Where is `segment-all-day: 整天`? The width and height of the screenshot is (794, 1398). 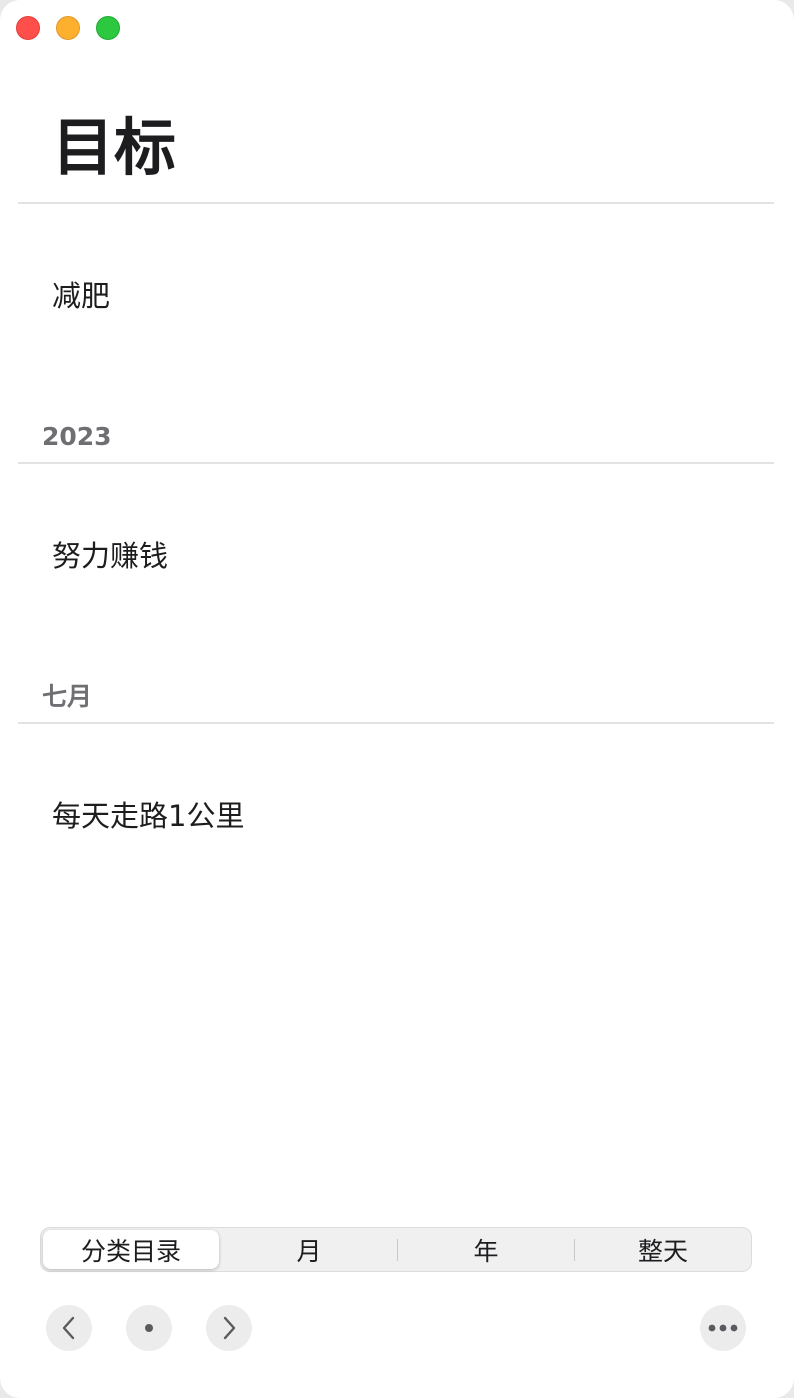 segment-all-day: 整天 is located at coordinates (663, 1249).